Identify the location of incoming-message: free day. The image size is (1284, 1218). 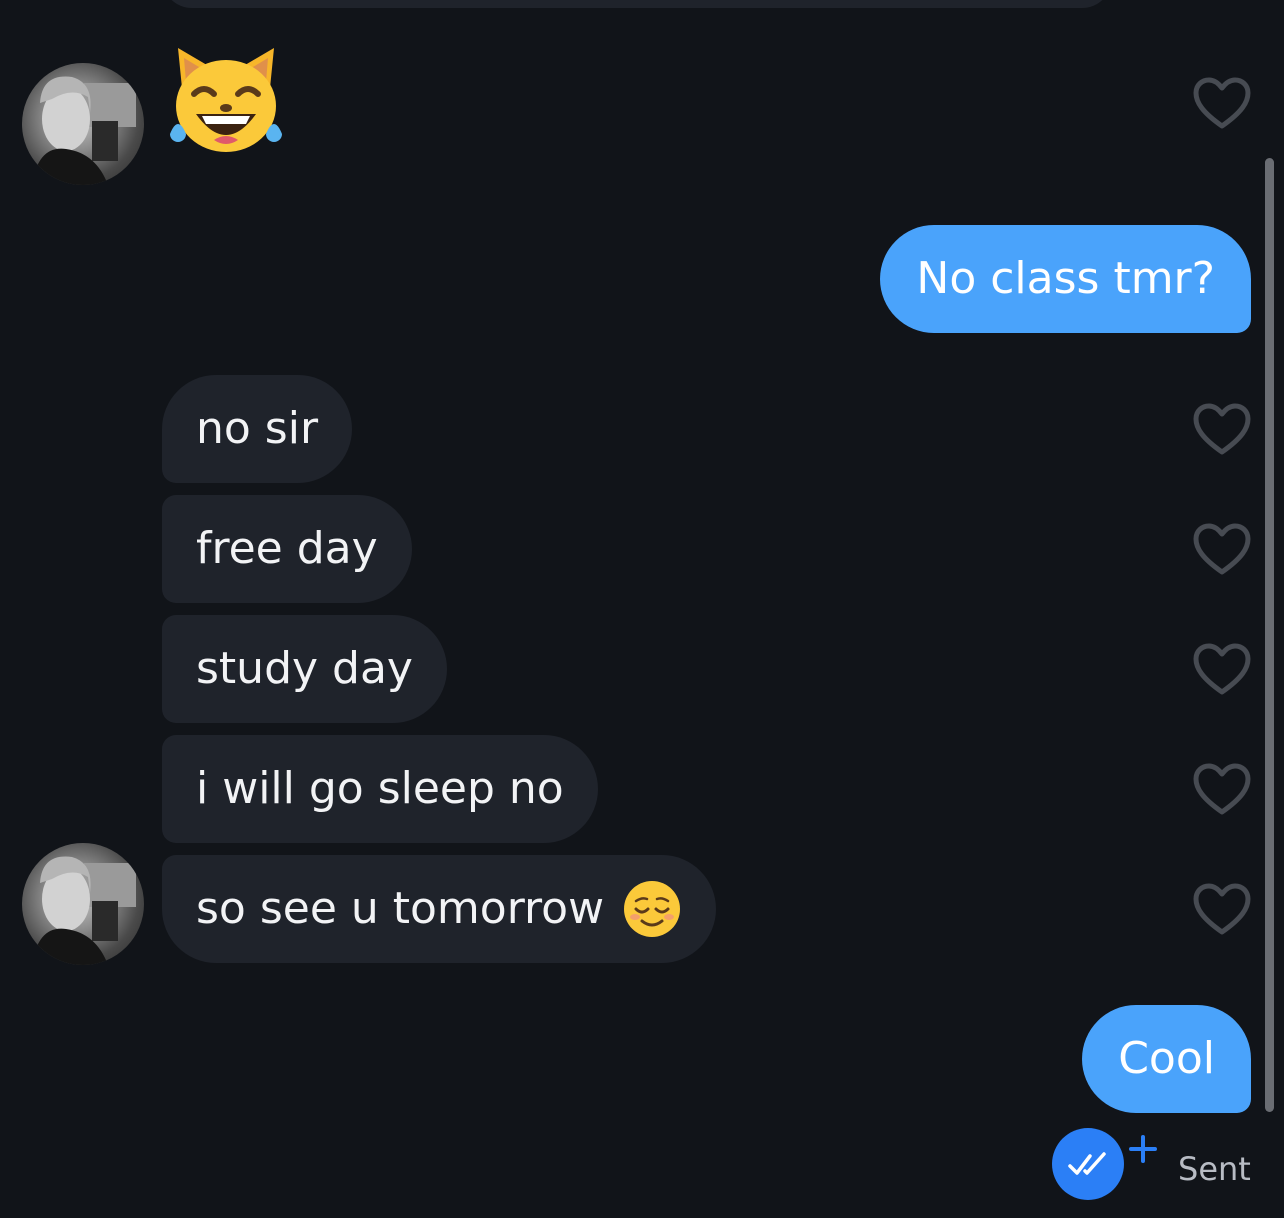
(287, 549).